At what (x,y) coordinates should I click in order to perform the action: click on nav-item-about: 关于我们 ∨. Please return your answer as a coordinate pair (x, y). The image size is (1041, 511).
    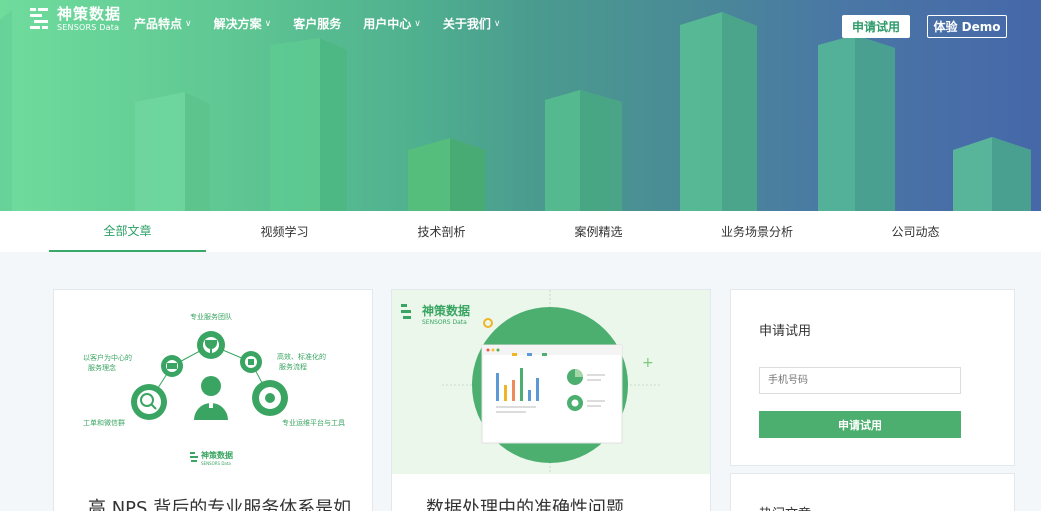
    Looking at the image, I should click on (472, 23).